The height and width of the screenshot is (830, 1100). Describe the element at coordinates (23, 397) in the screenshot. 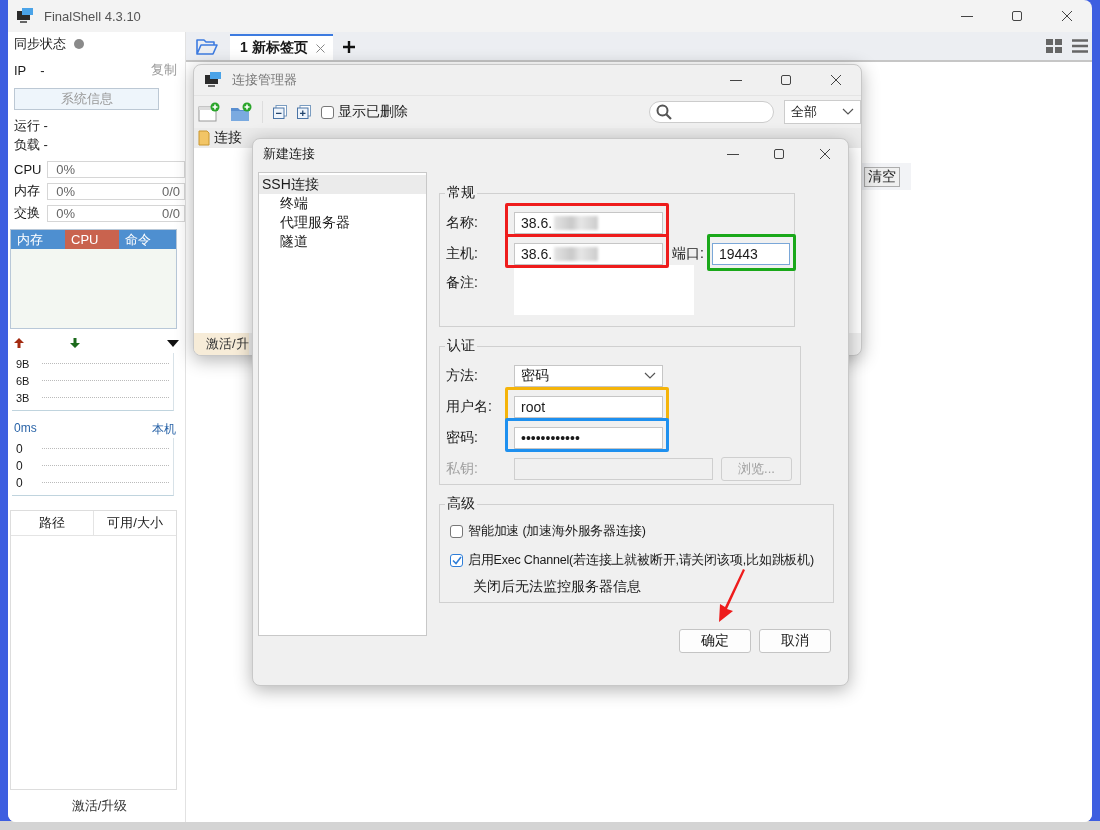

I see `axis-label: 3B` at that location.